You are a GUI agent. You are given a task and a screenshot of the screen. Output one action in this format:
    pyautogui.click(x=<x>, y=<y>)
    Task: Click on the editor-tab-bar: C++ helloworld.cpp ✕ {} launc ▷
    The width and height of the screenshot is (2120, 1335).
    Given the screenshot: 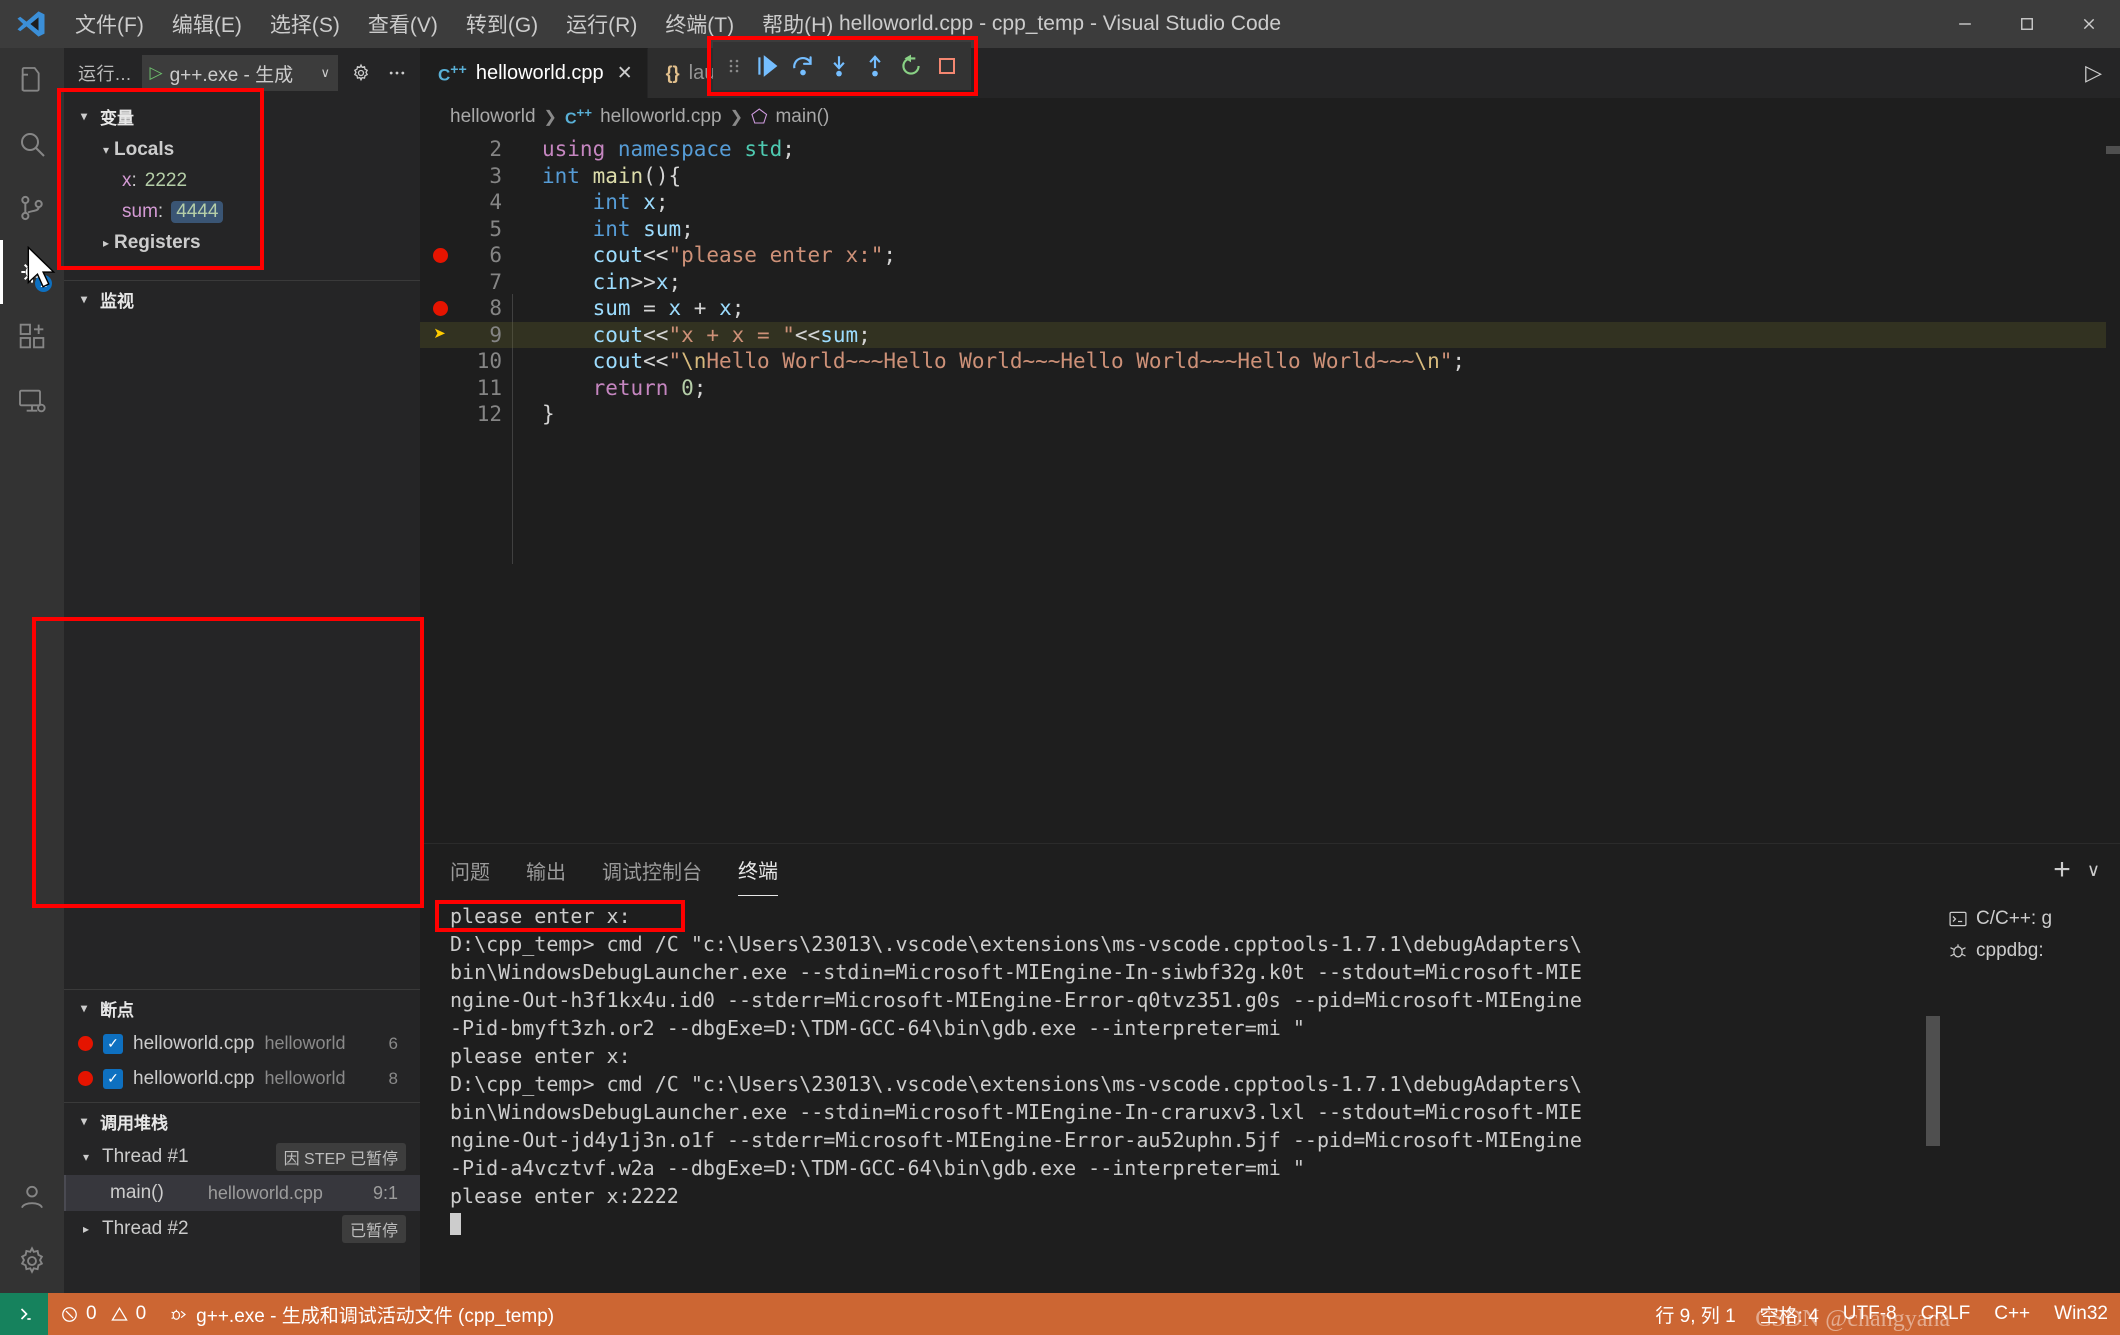 What is the action you would take?
    pyautogui.click(x=1270, y=73)
    